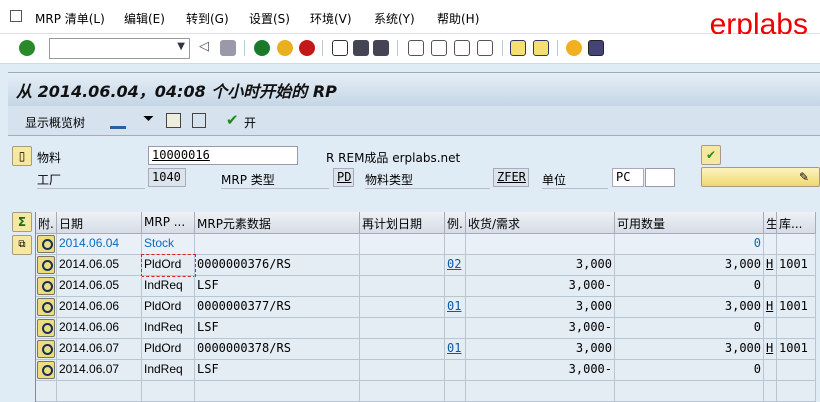  Describe the element at coordinates (416, 48) in the screenshot. I see `first-page-icon` at that location.